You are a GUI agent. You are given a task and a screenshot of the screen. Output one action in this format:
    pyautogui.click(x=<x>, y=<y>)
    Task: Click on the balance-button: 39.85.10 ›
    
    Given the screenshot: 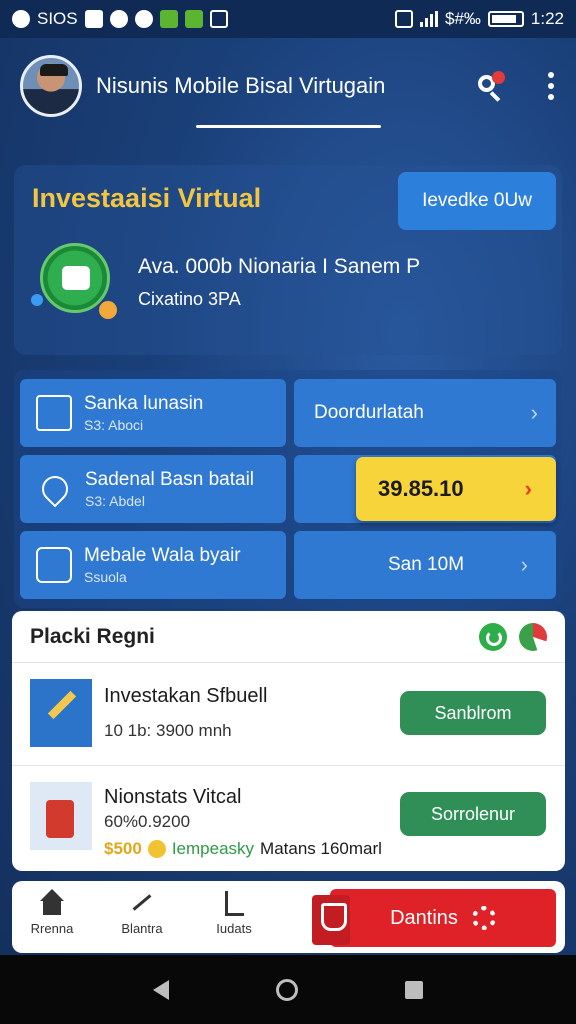 What is the action you would take?
    pyautogui.click(x=456, y=489)
    